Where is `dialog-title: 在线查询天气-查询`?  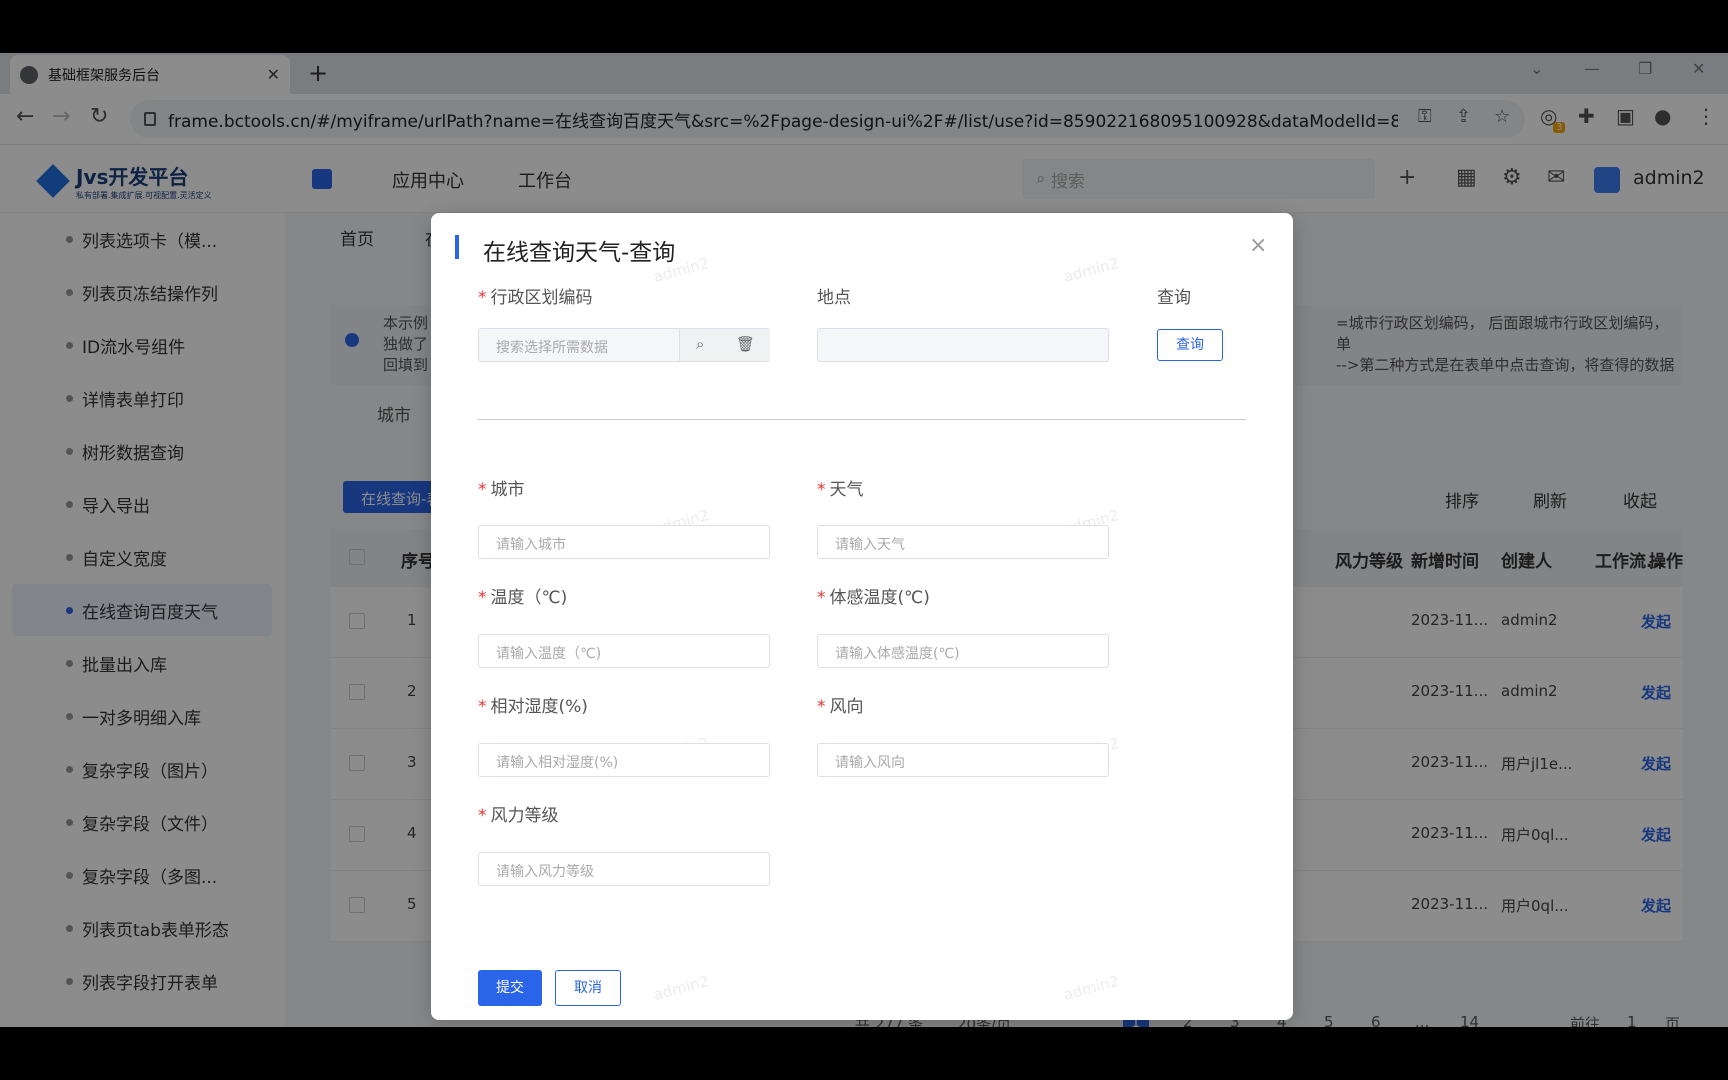 dialog-title: 在线查询天气-查询 is located at coordinates (579, 253).